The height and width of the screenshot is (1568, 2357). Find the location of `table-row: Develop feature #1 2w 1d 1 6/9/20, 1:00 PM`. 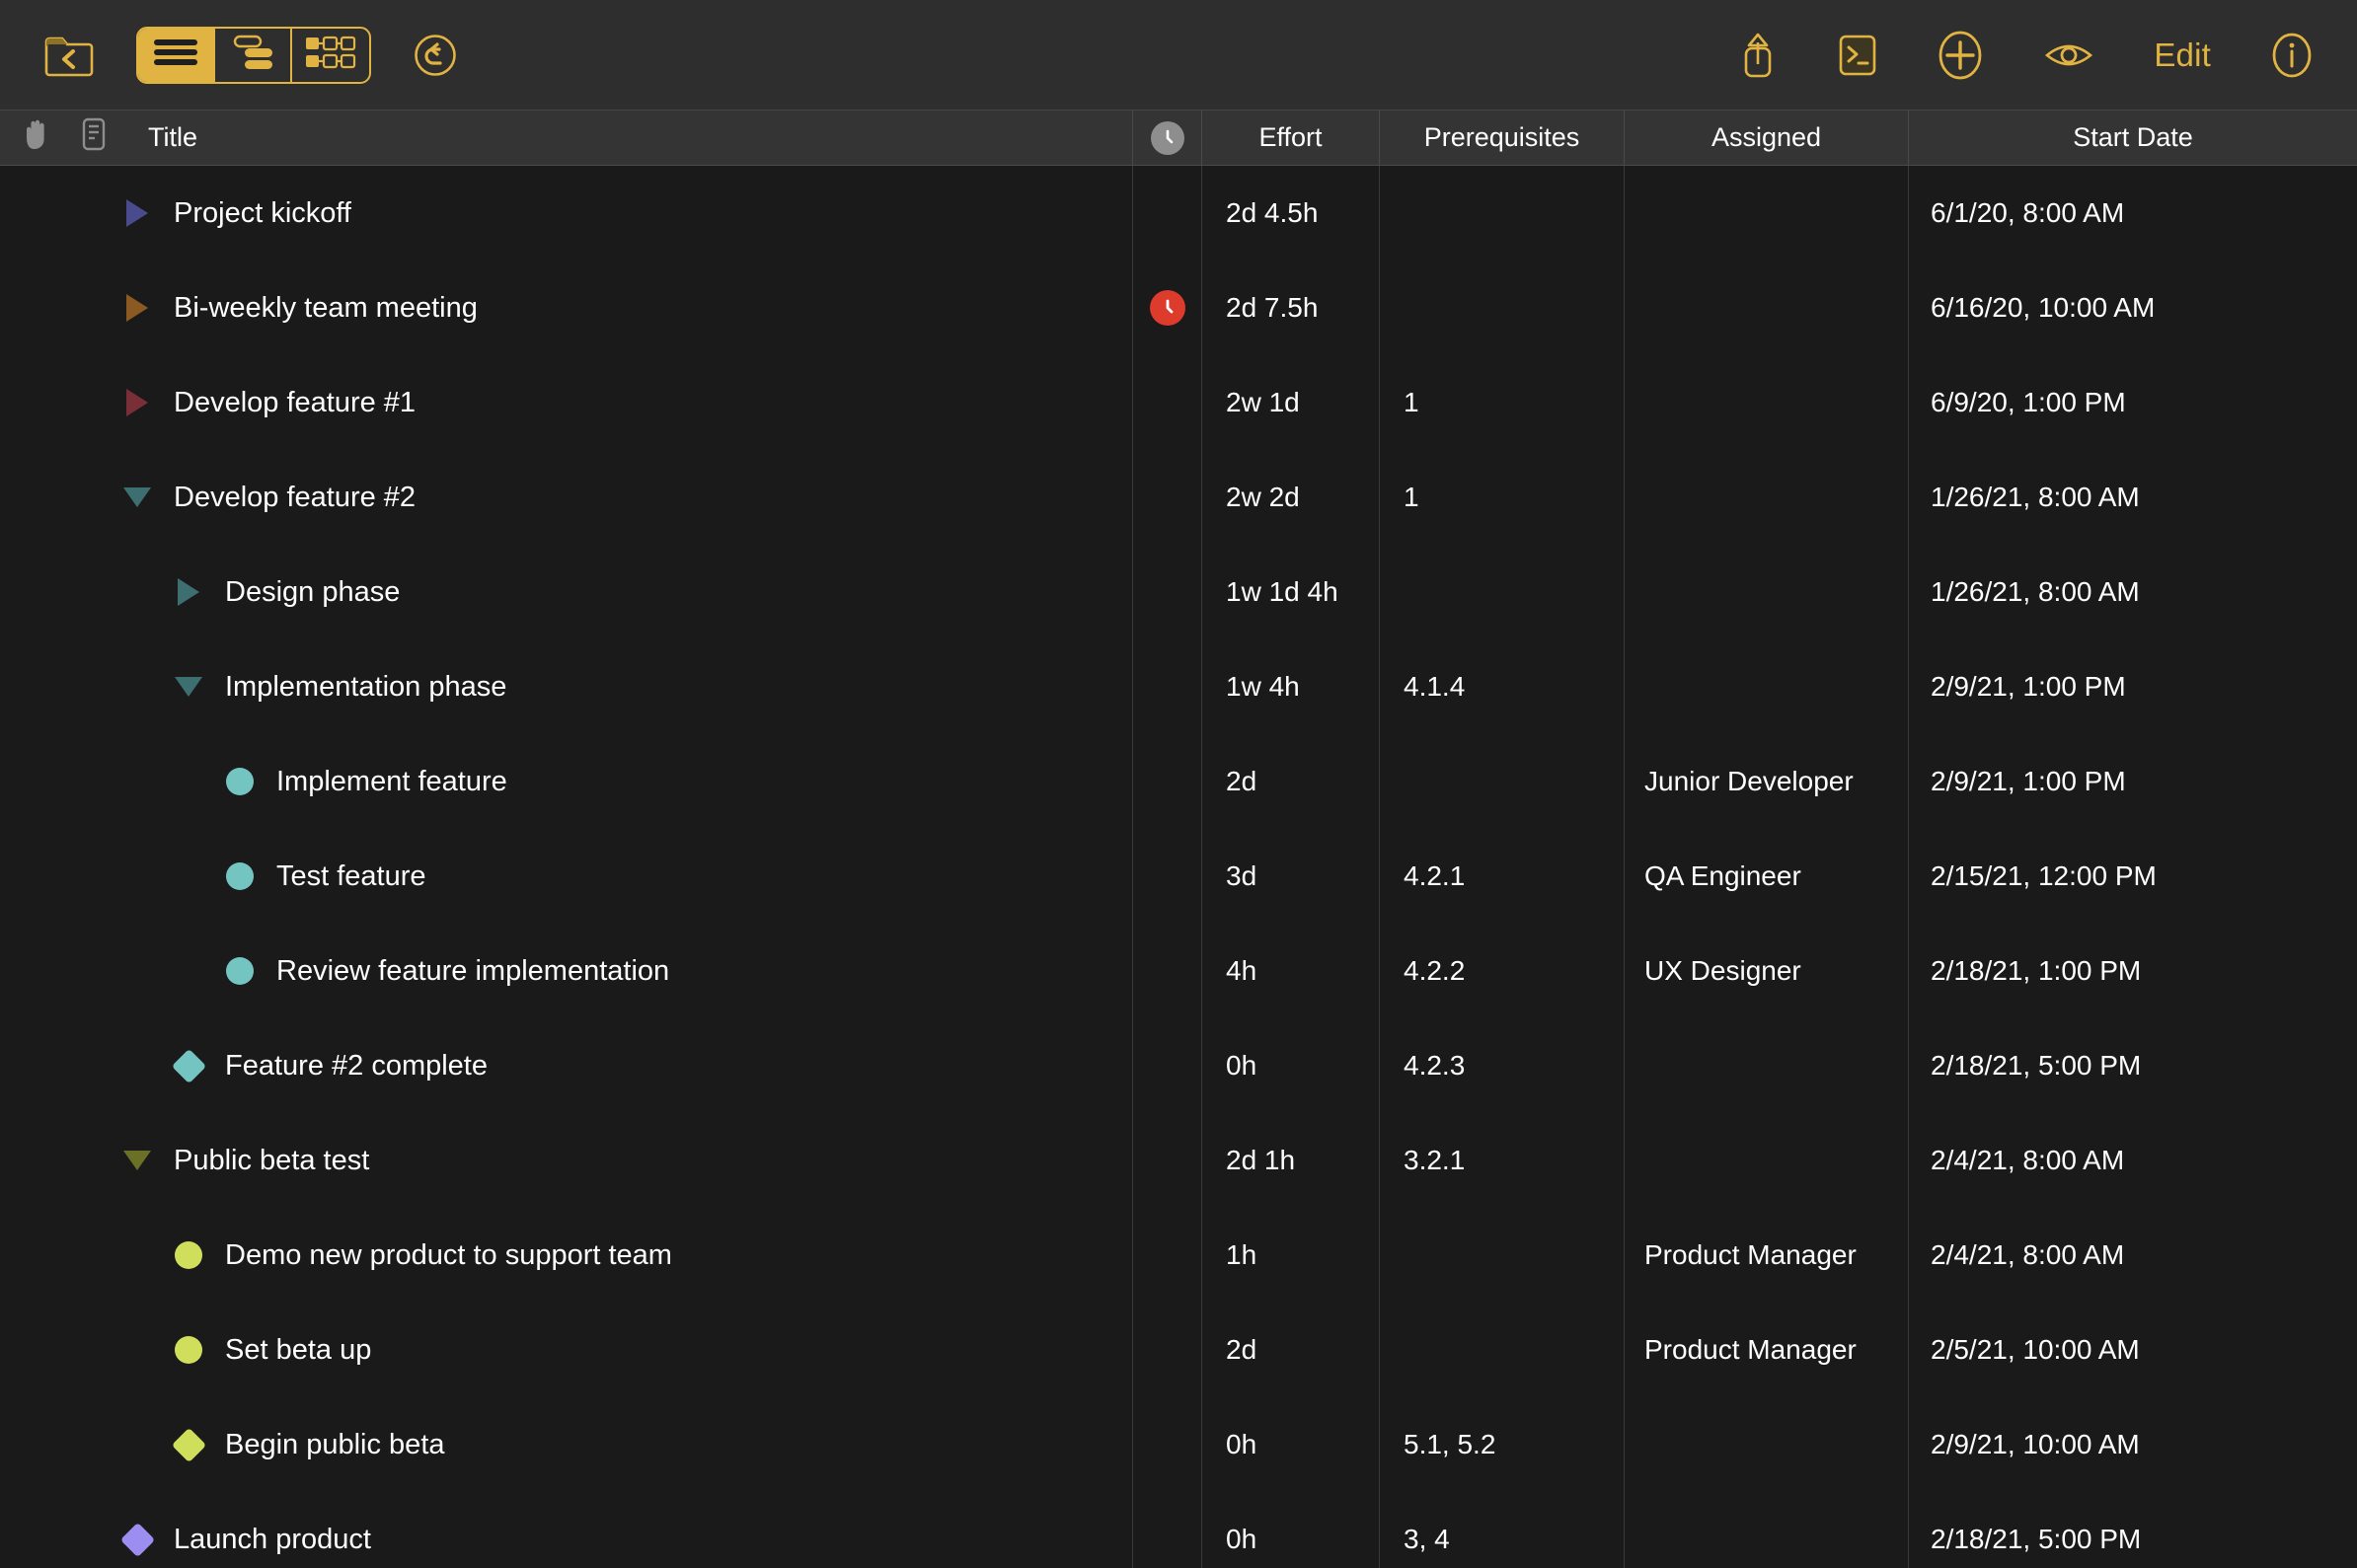

table-row: Develop feature #1 2w 1d 1 6/9/20, 1:00 PM is located at coordinates (1179, 402).